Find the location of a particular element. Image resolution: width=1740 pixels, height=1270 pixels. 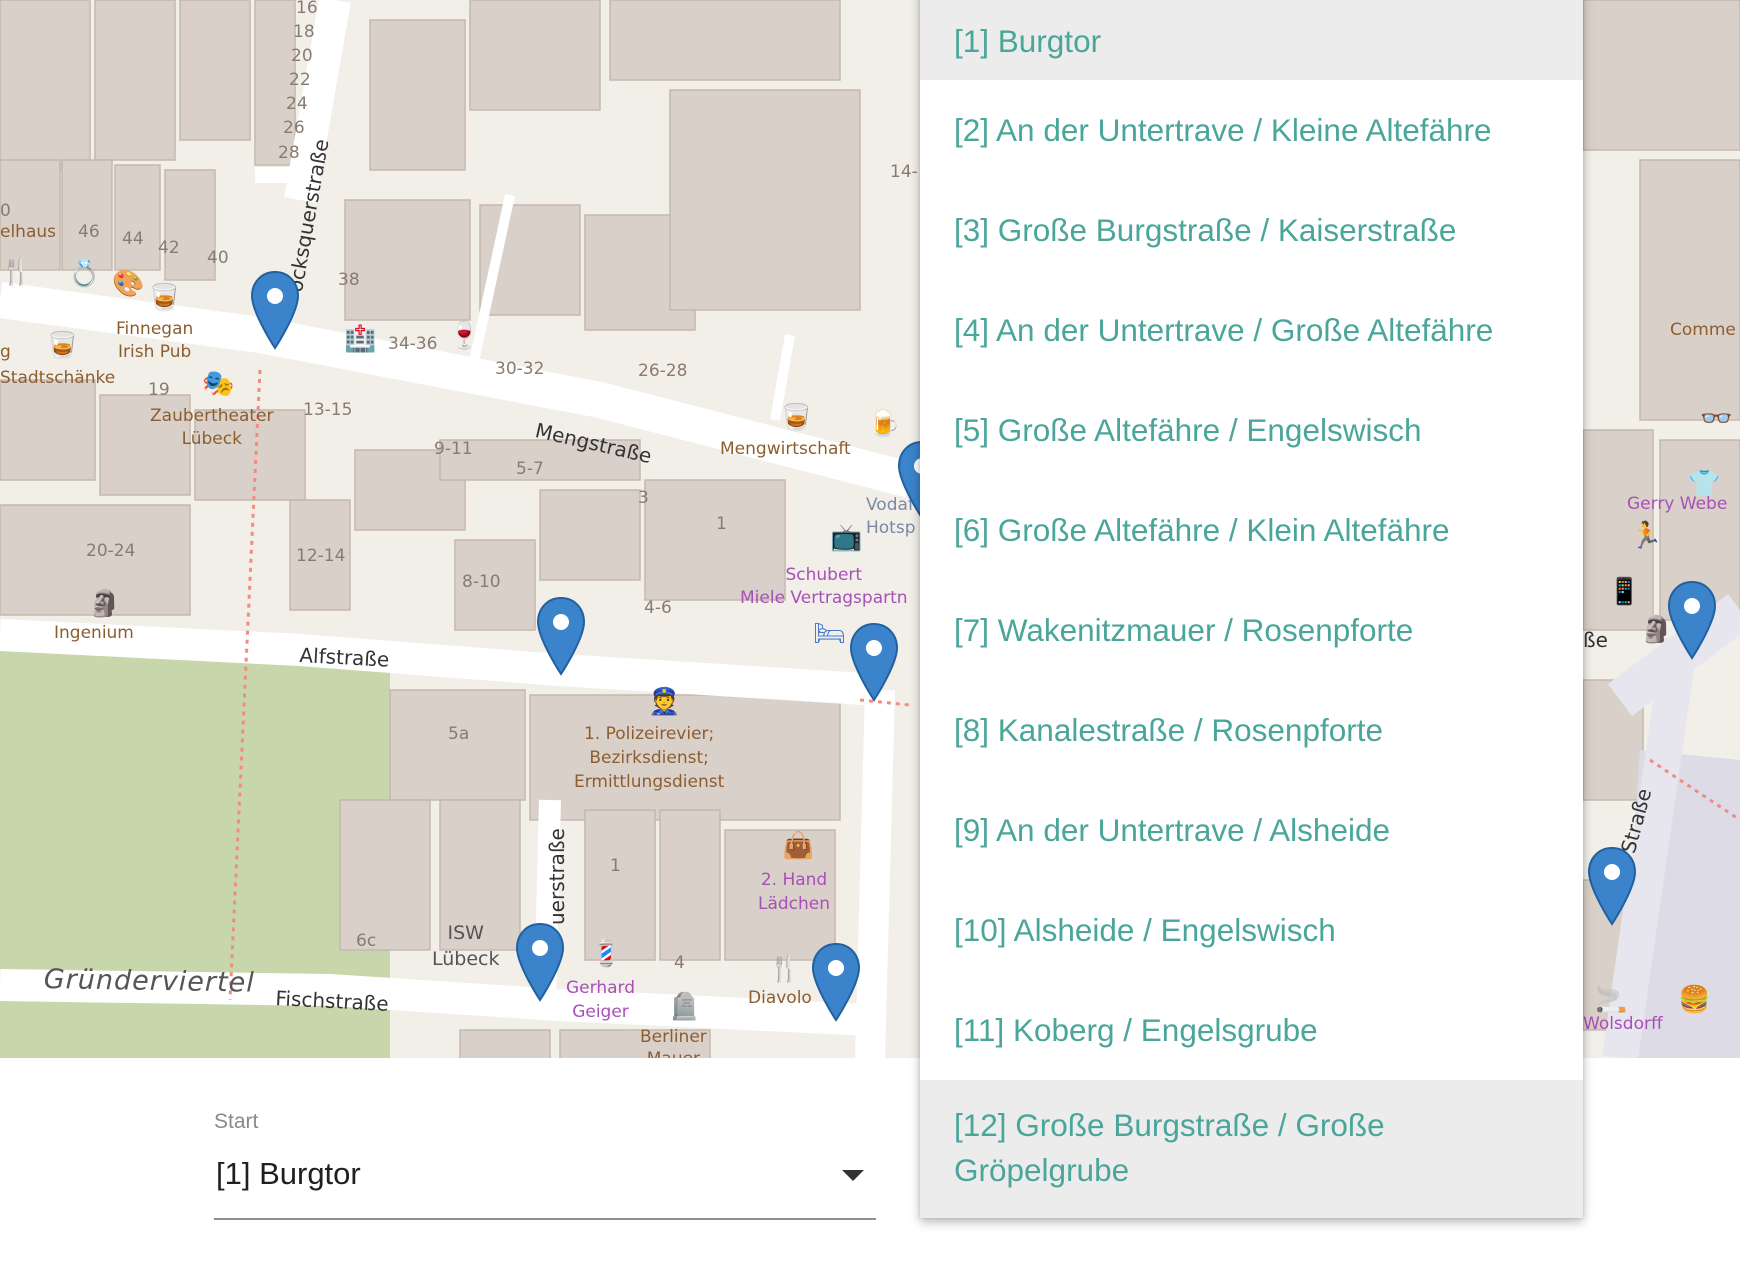

house-number: 9-11 is located at coordinates (453, 449).